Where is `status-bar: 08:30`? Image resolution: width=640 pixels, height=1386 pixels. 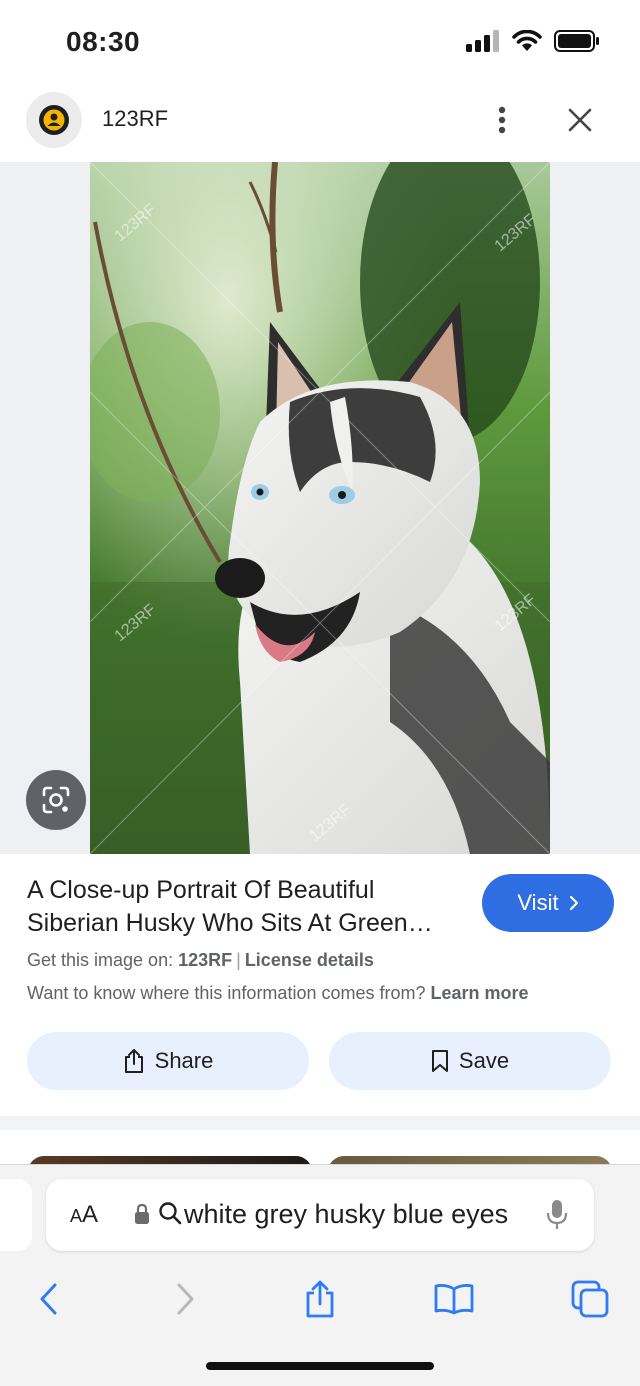 status-bar: 08:30 is located at coordinates (320, 40).